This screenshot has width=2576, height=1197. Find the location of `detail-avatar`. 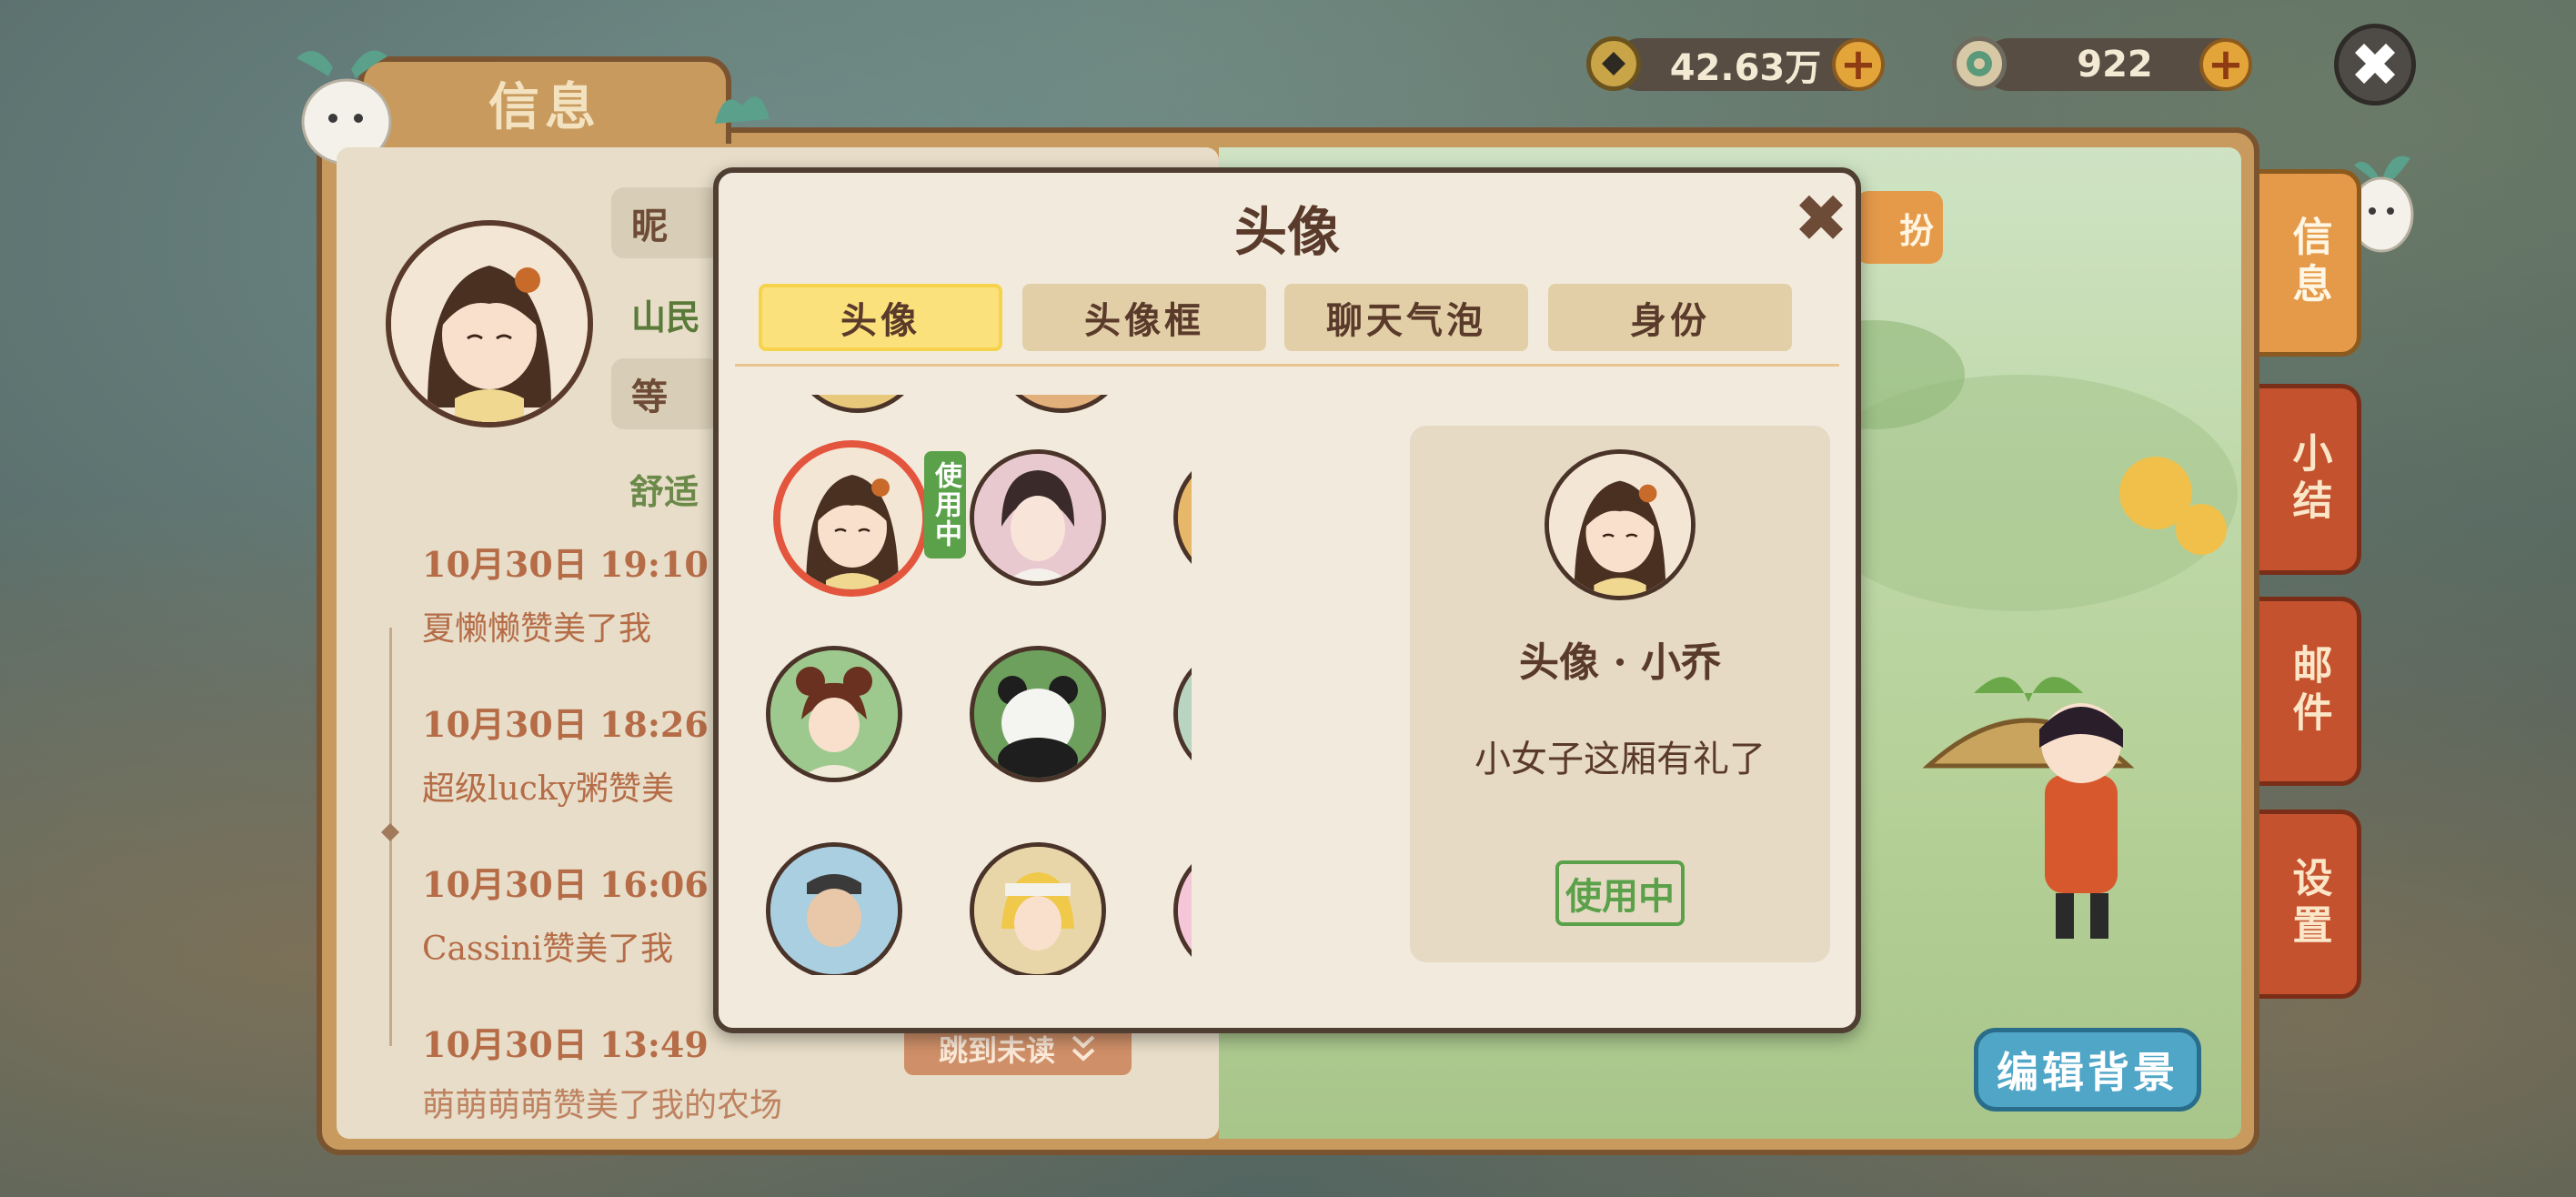

detail-avatar is located at coordinates (1620, 524).